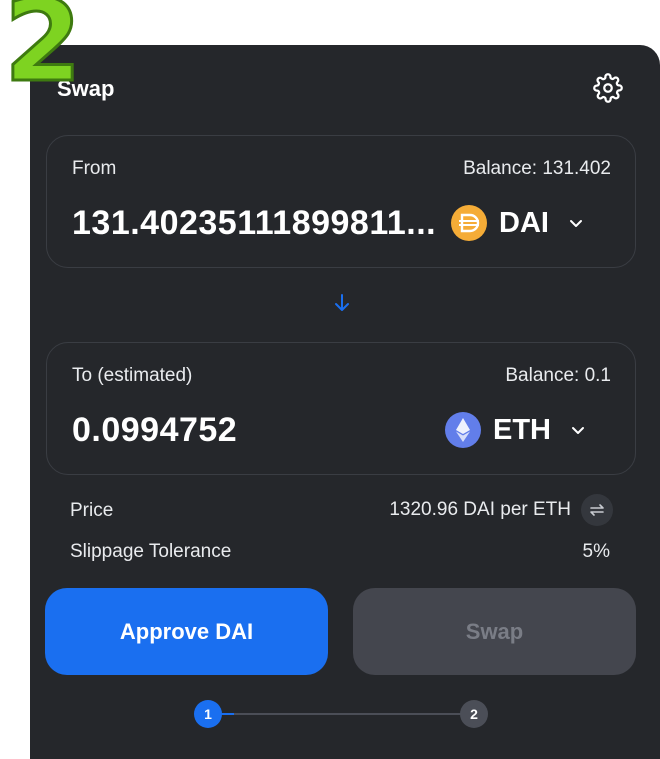 The width and height of the screenshot is (660, 759). Describe the element at coordinates (524, 222) in the screenshot. I see `from-token-symbol: DAI` at that location.